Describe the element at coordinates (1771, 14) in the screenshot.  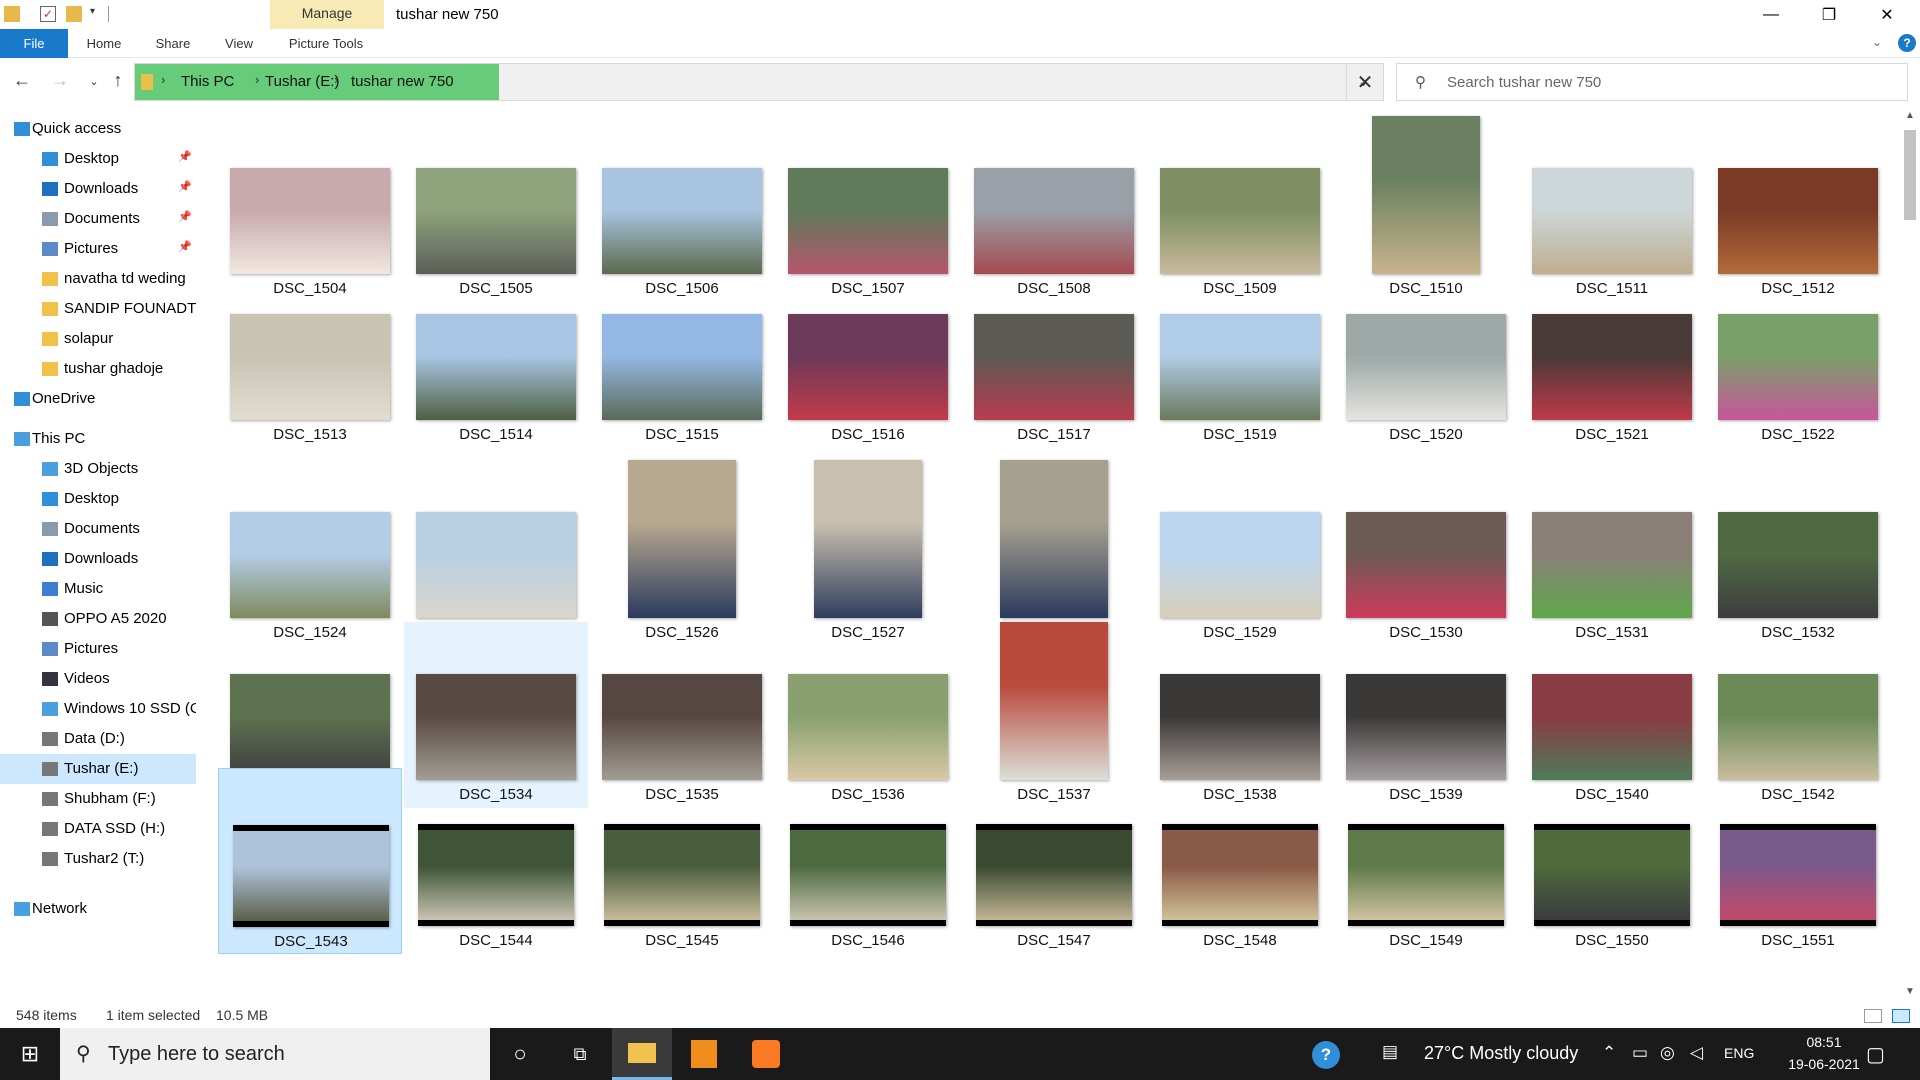
I see `minimize-button: —` at that location.